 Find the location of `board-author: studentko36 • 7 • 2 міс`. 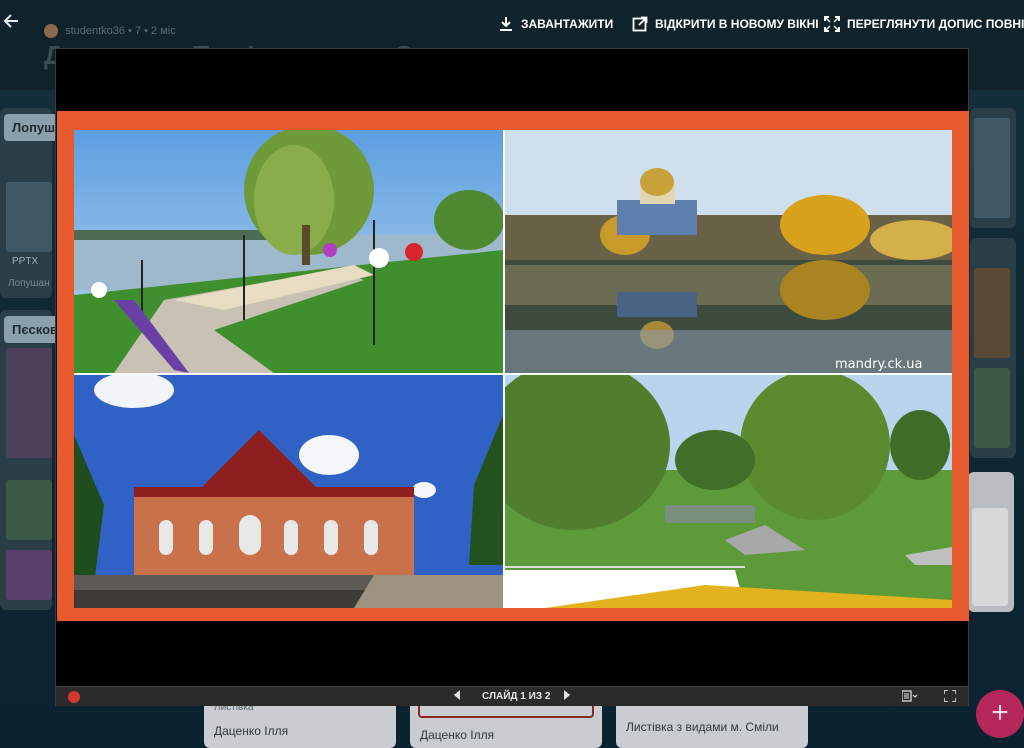

board-author: studentko36 • 7 • 2 міс is located at coordinates (110, 31).